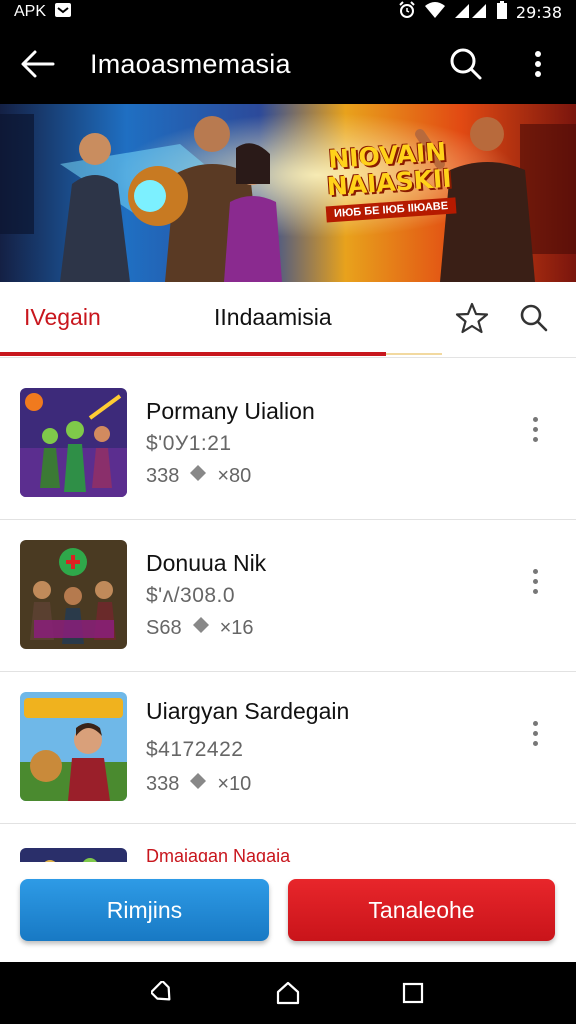 The image size is (576, 1024). I want to click on alarm-icon, so click(407, 12).